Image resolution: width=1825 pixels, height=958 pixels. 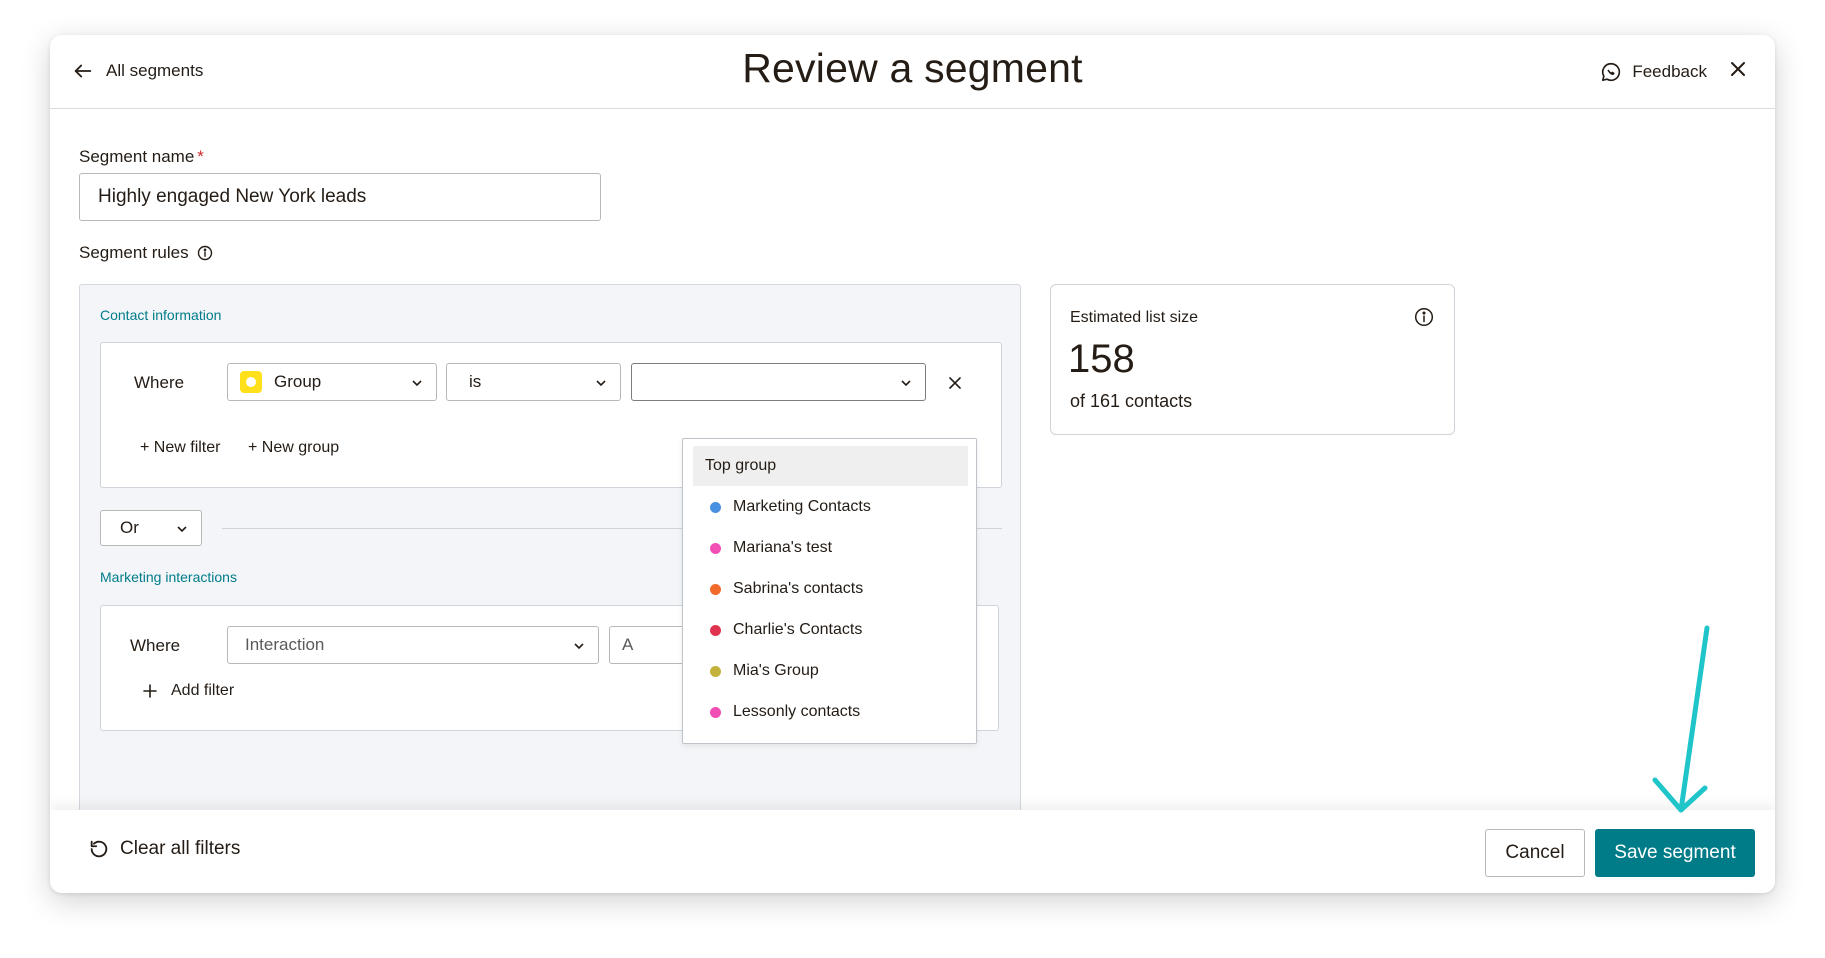 I want to click on required-asterisk: *, so click(x=200, y=156).